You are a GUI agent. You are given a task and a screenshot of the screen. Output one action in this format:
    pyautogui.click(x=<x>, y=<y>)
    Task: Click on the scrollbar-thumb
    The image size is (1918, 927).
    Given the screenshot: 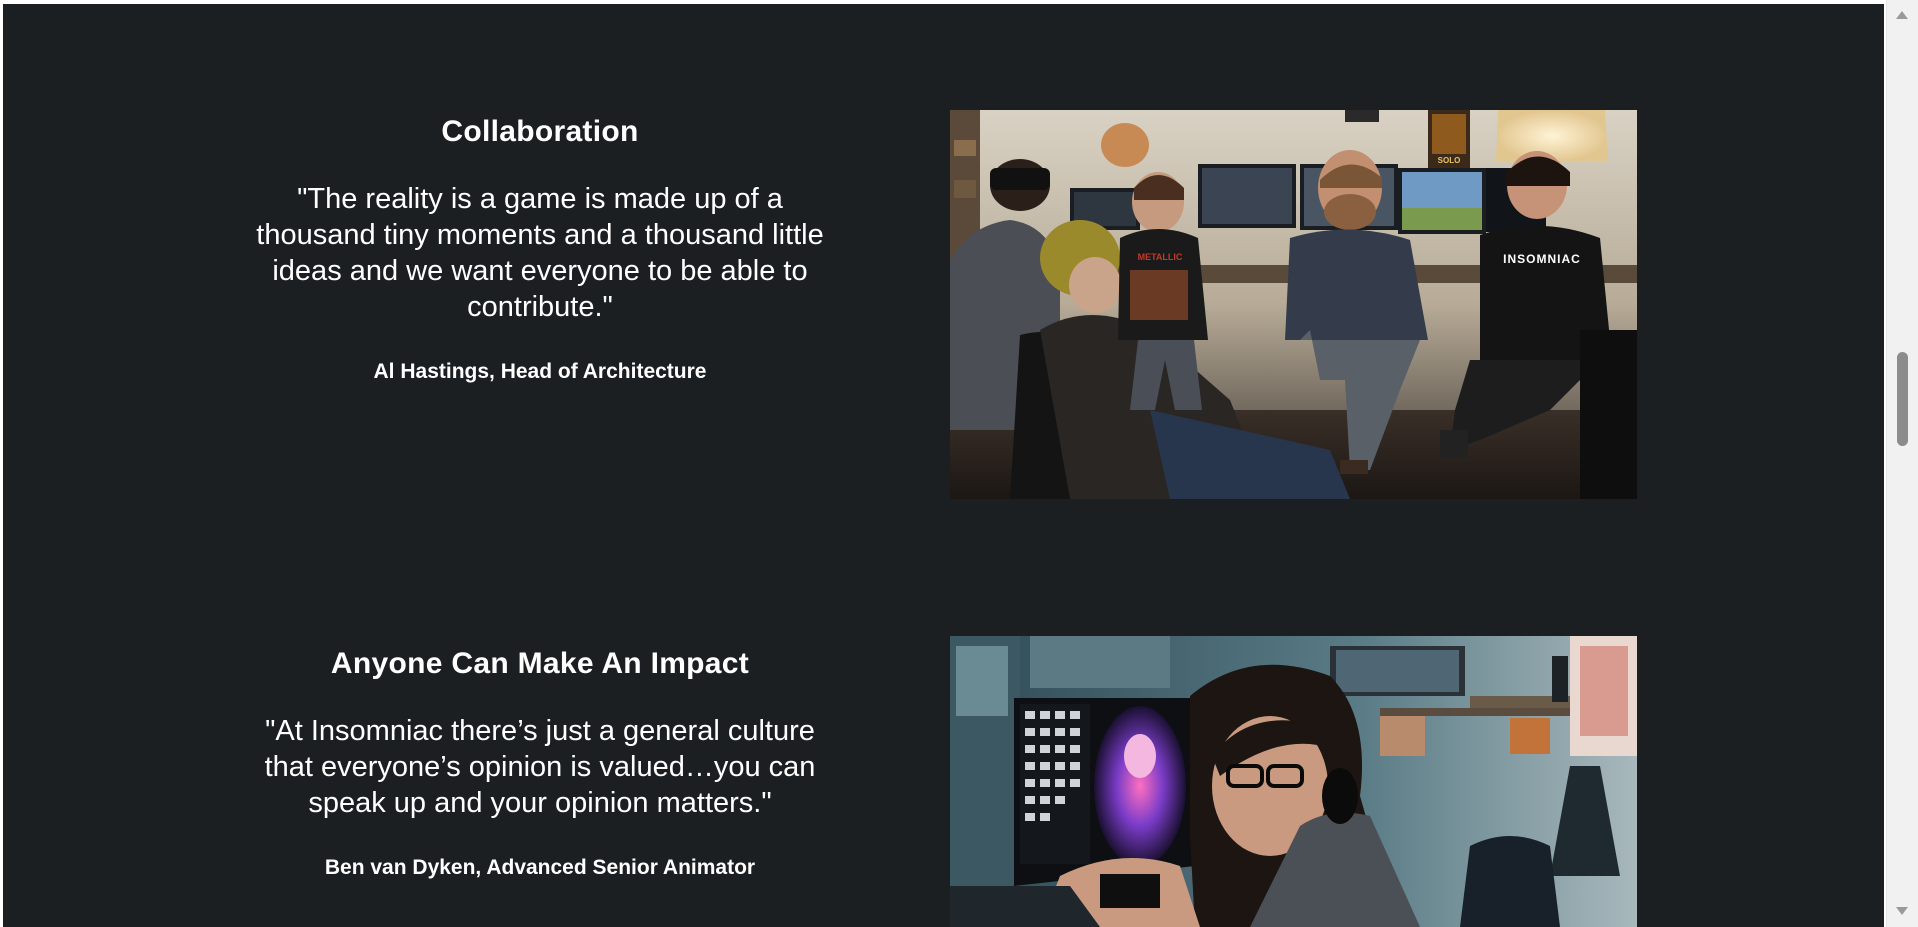 What is the action you would take?
    pyautogui.click(x=1902, y=399)
    